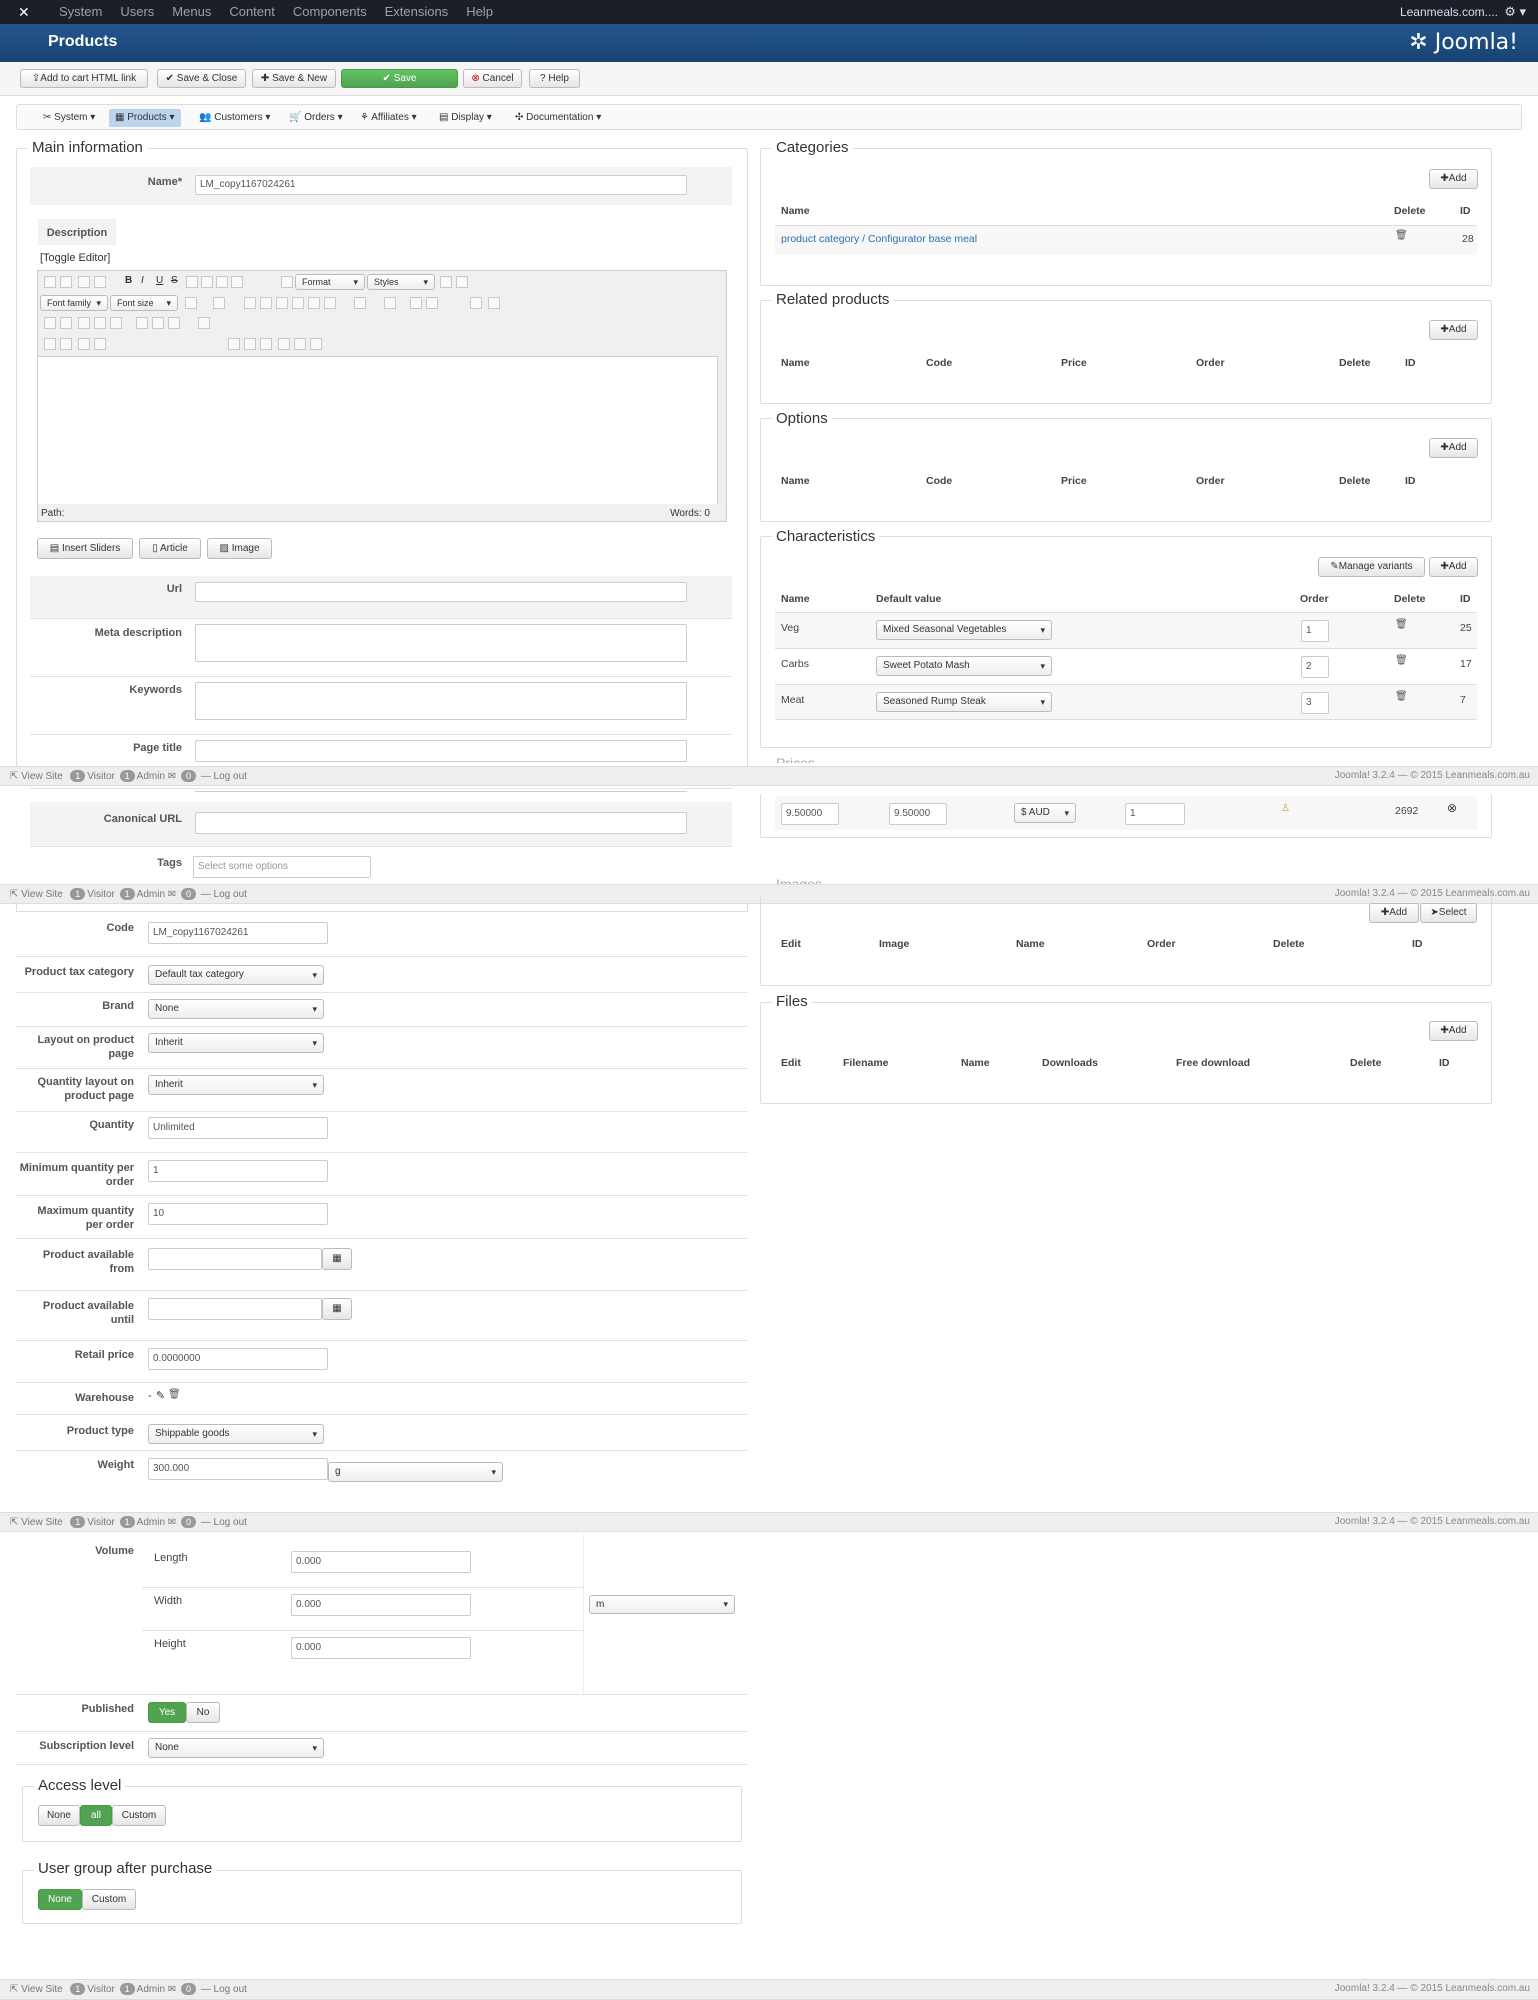 The width and height of the screenshot is (1538, 2000). I want to click on paste-text-icon, so click(298, 303).